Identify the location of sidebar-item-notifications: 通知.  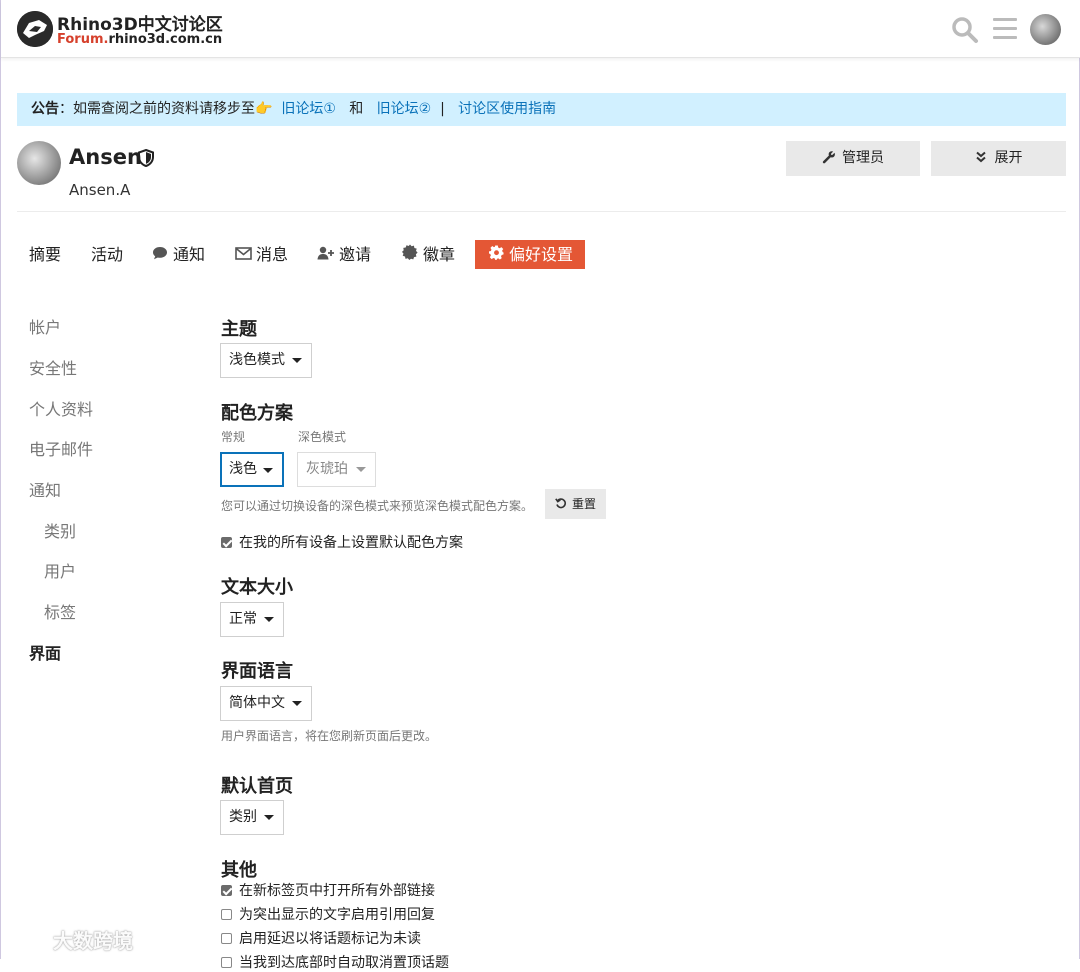
(45, 489).